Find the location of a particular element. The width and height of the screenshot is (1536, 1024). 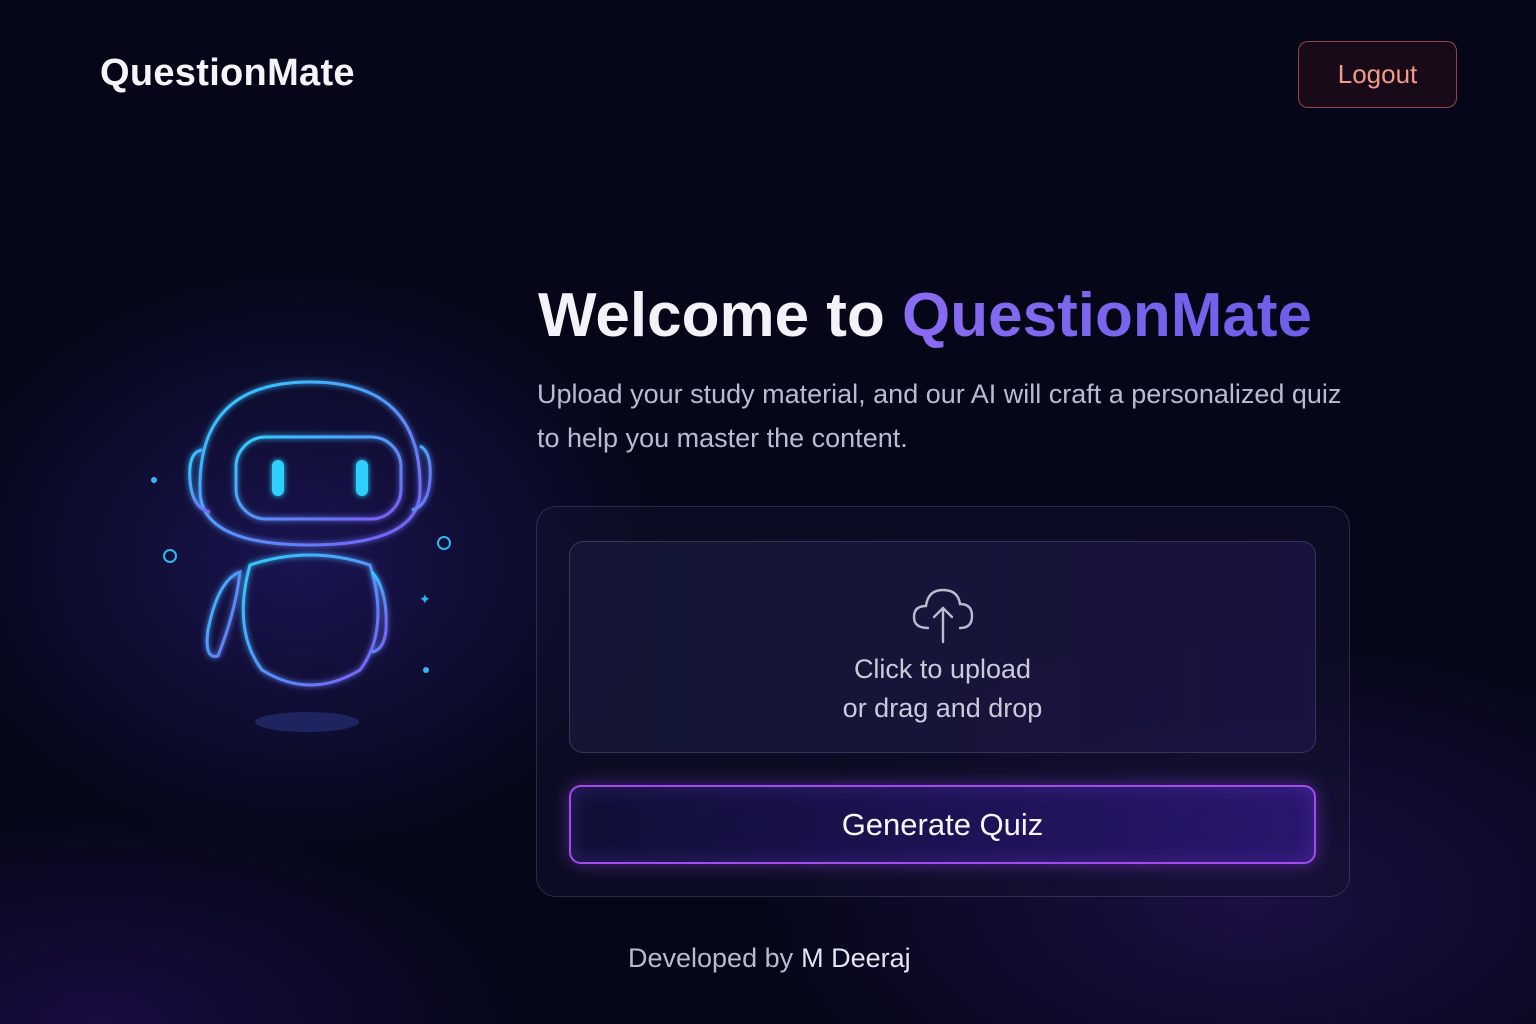

logout-button: Logout is located at coordinates (1377, 74).